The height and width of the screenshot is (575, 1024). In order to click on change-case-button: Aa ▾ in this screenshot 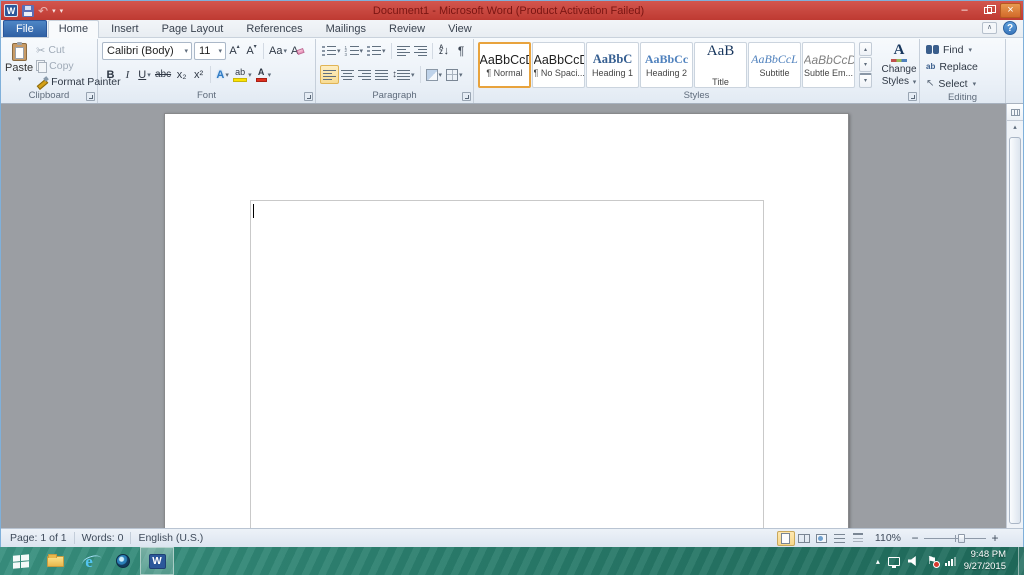, I will do `click(278, 51)`.